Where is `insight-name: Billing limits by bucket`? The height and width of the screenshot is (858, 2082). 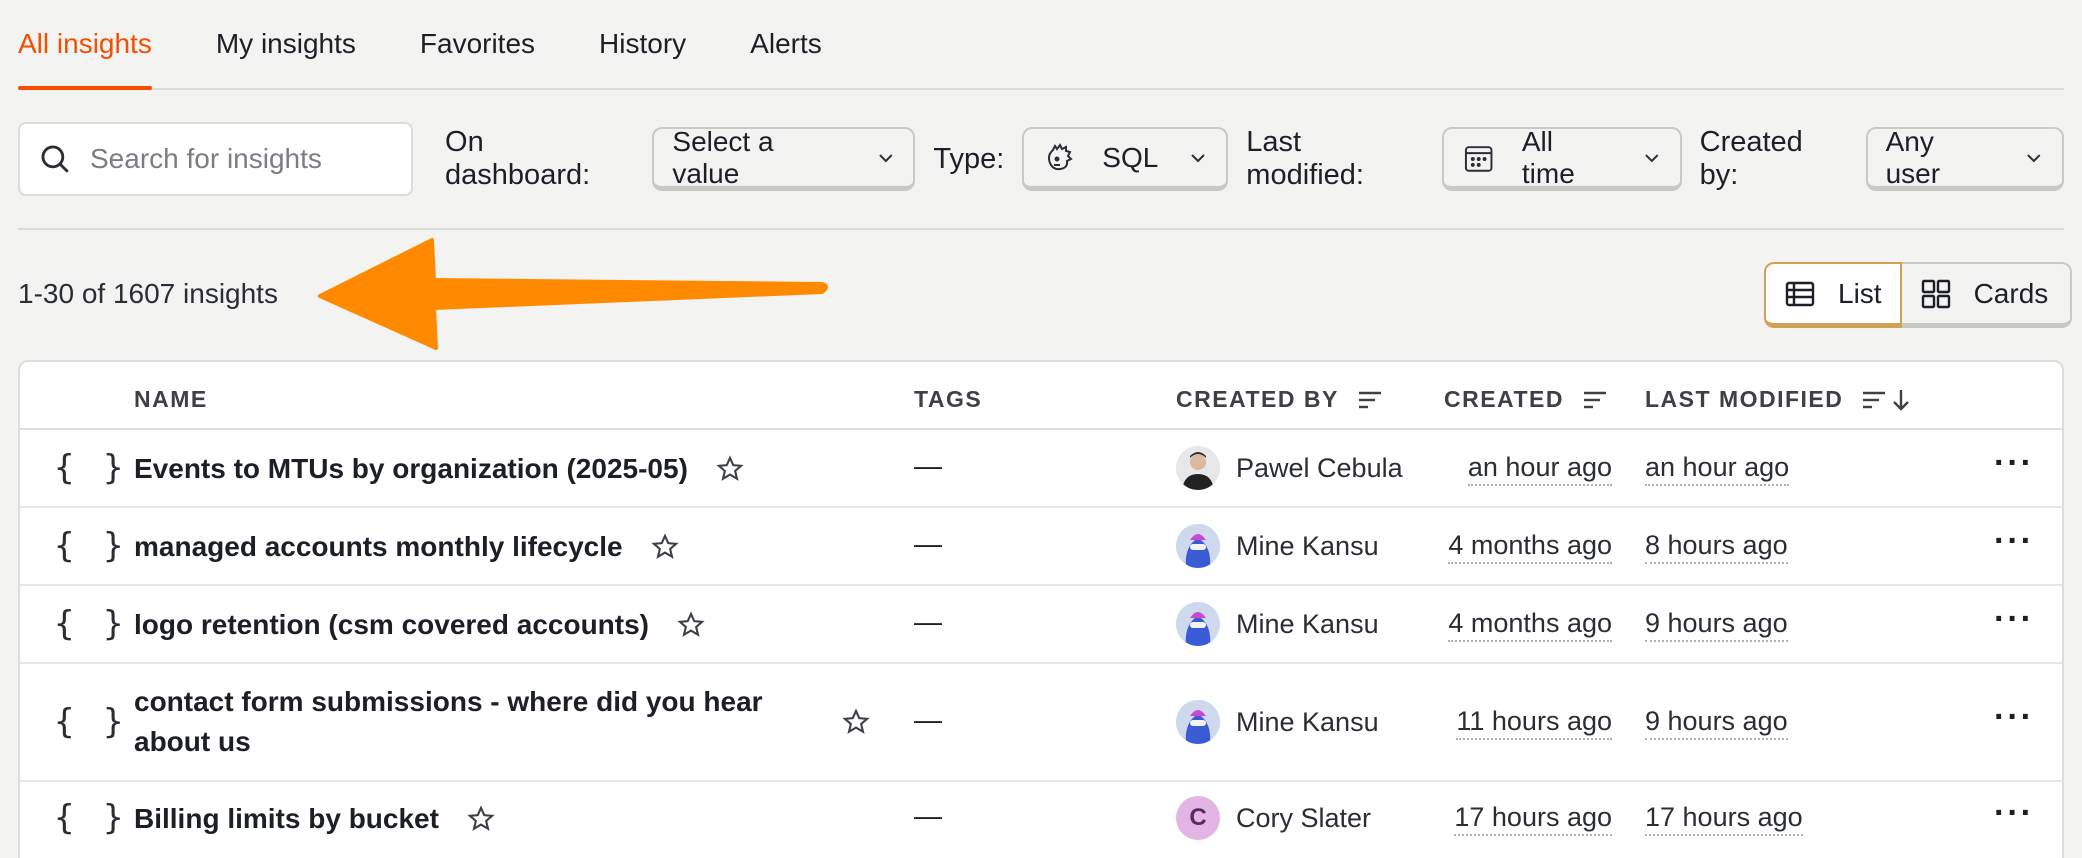
insight-name: Billing limits by bucket is located at coordinates (286, 819).